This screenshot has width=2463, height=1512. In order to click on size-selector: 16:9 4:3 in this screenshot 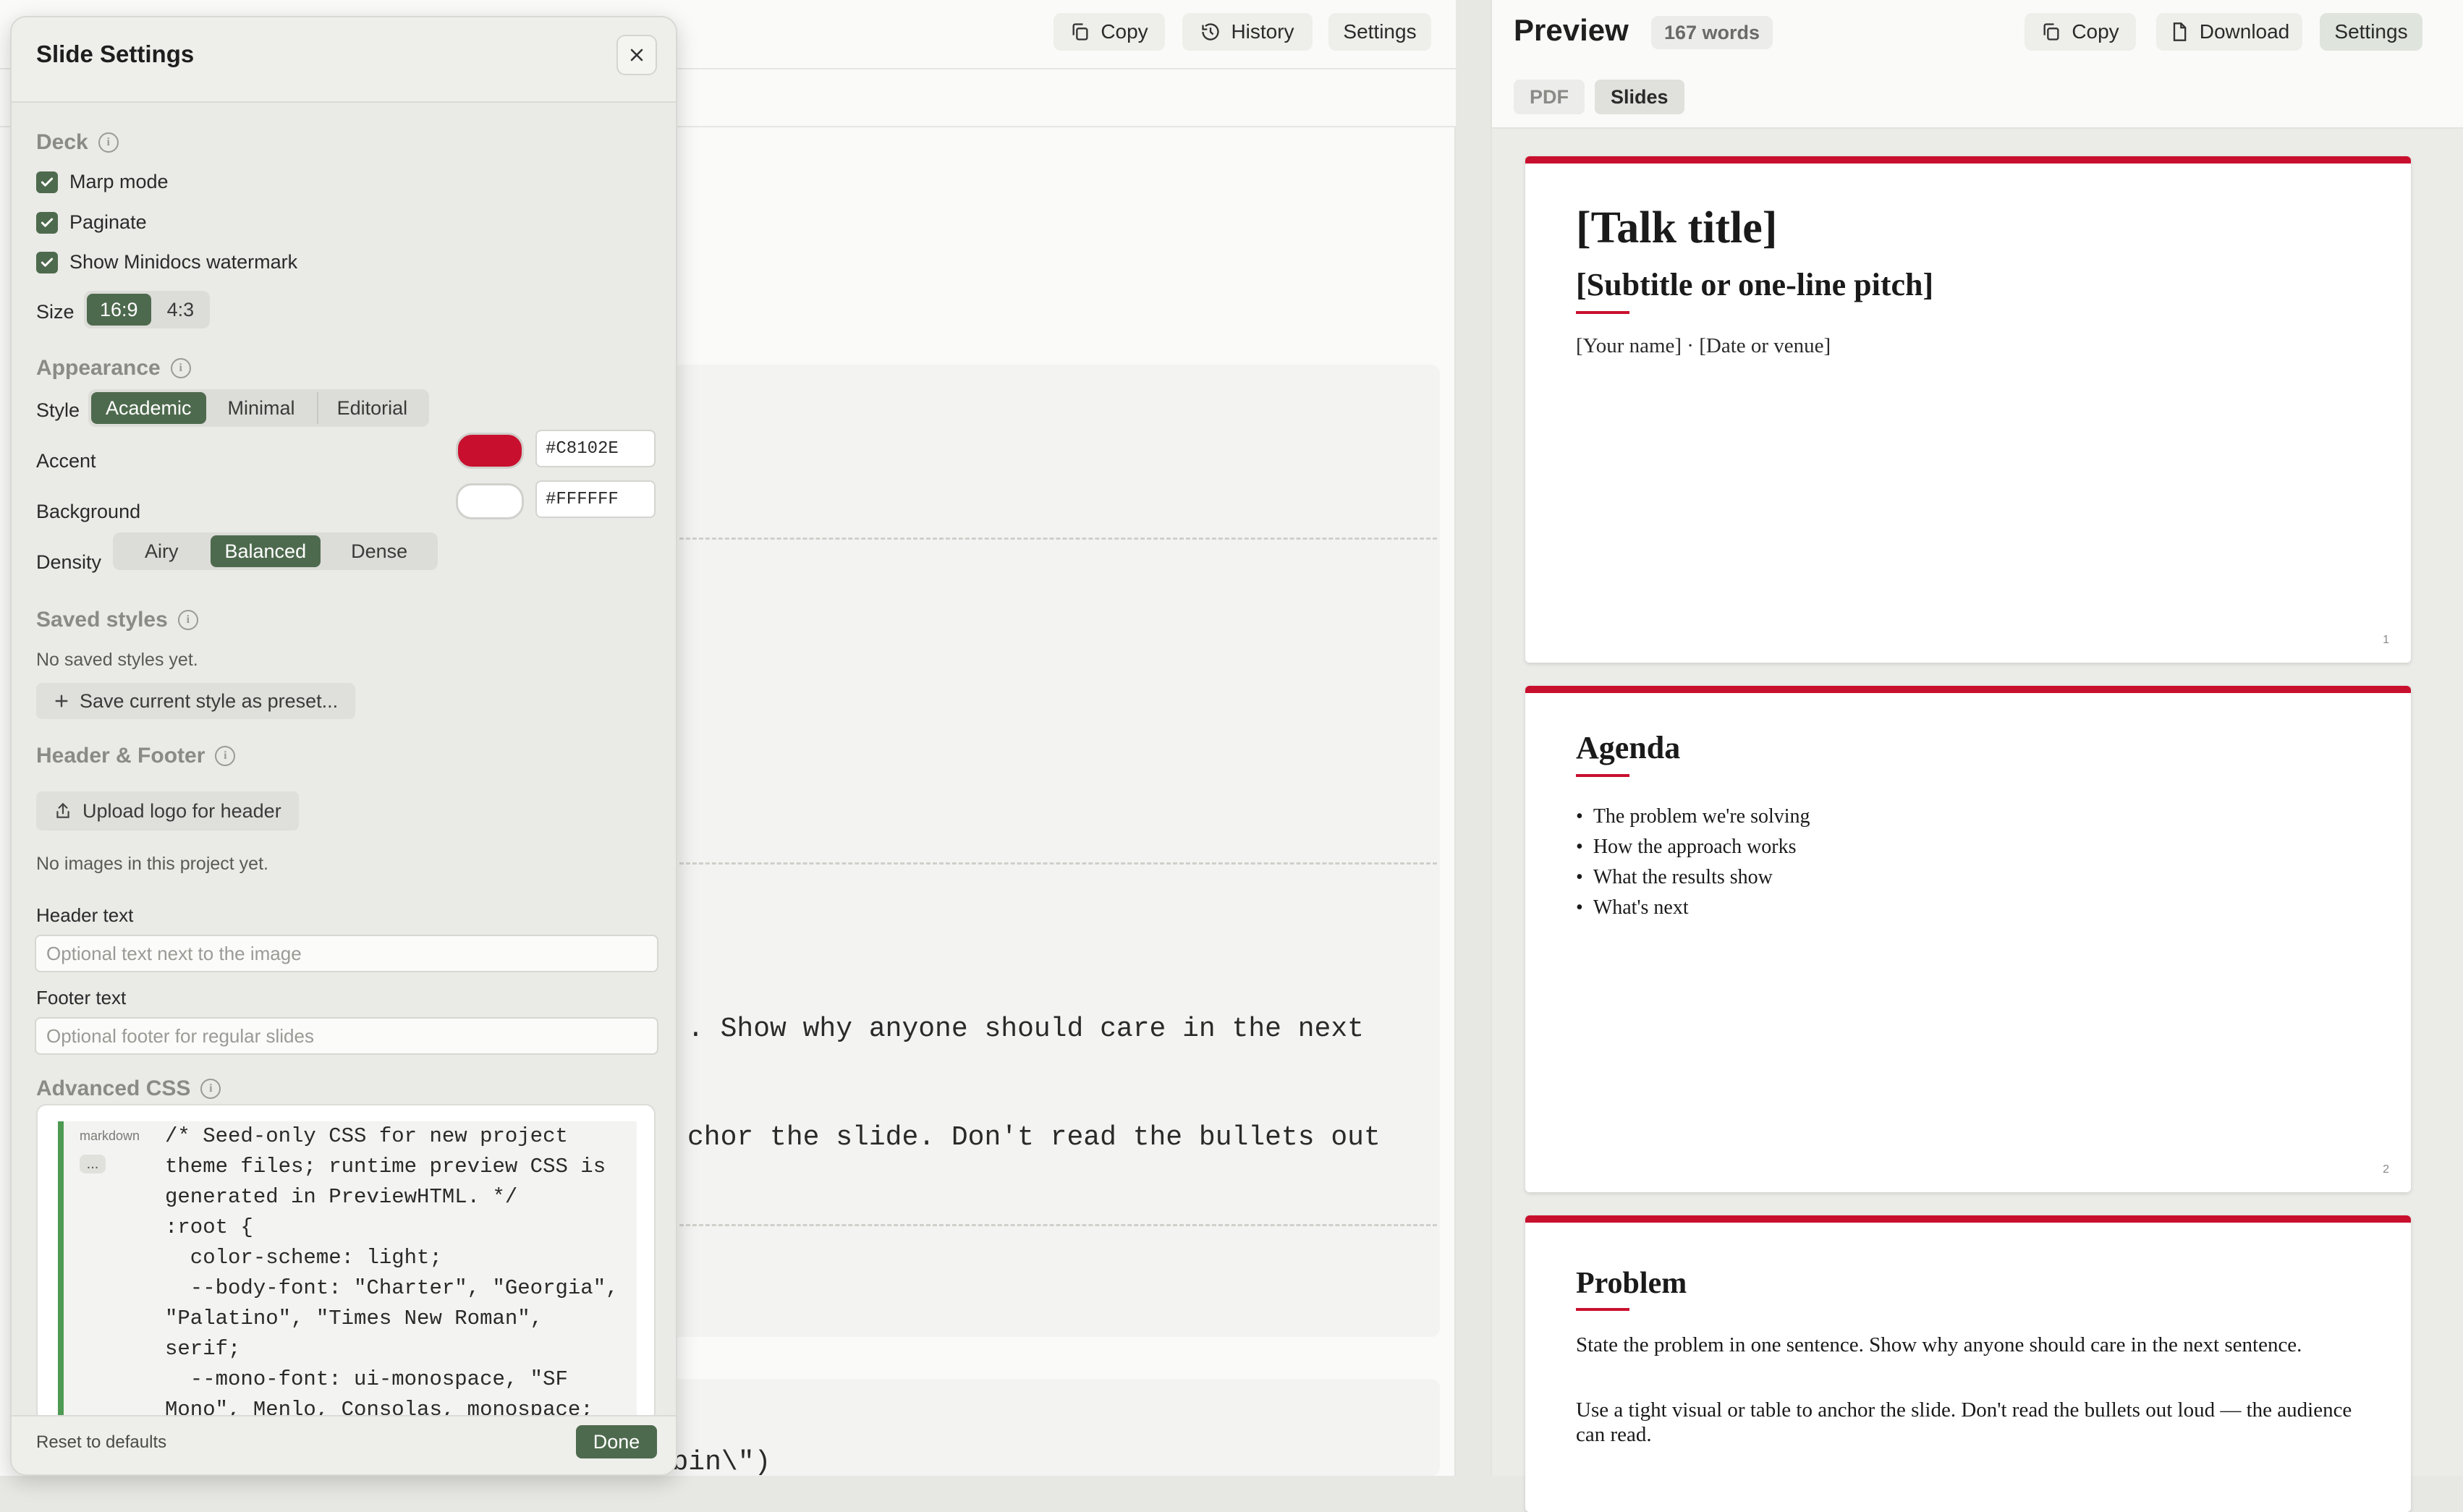, I will do `click(147, 309)`.